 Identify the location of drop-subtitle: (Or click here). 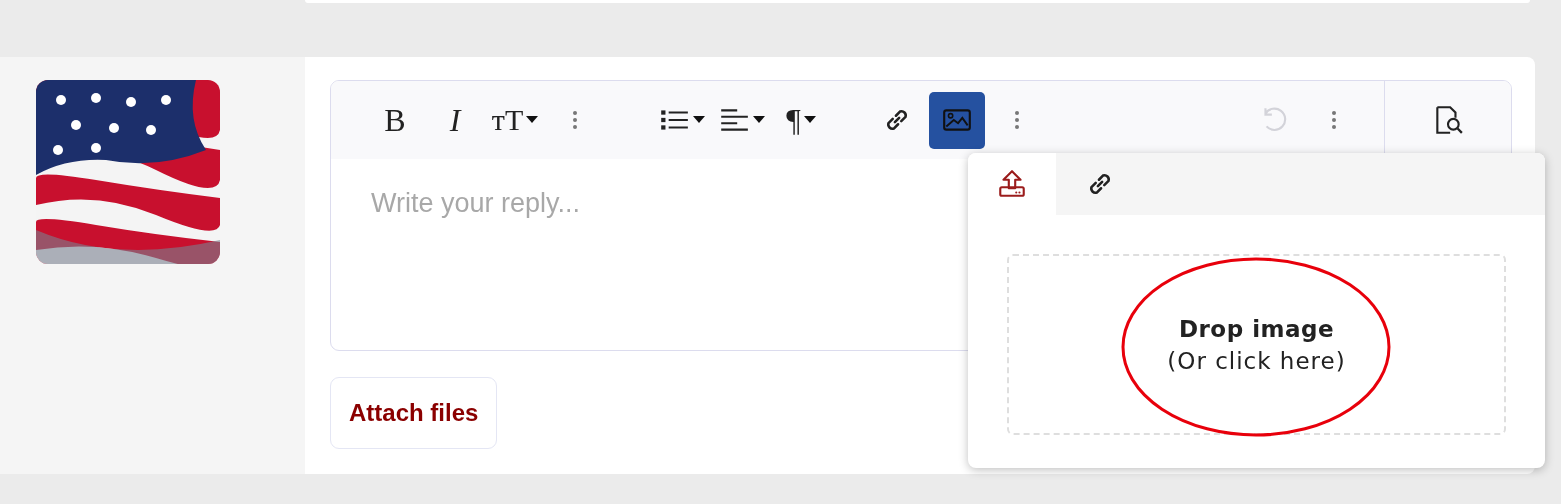
(1256, 360).